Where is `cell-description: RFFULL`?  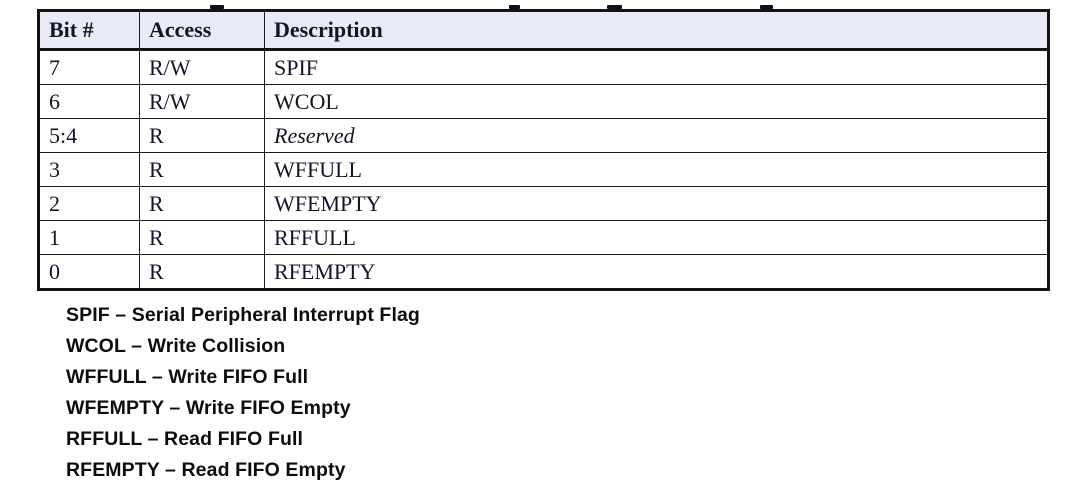
cell-description: RFFULL is located at coordinates (656, 237).